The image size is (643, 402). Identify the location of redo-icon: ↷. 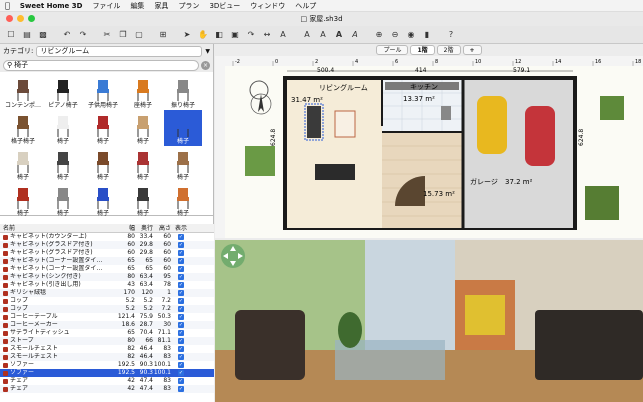
(83, 35).